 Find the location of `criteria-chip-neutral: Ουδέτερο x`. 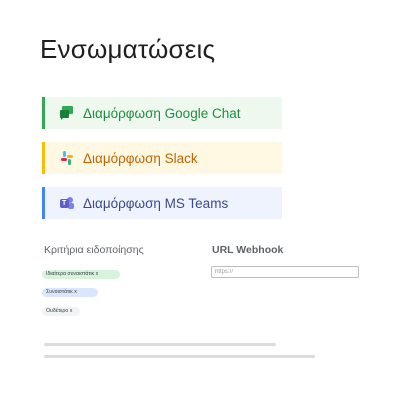

criteria-chip-neutral: Ουδέτερο x is located at coordinates (61, 311).